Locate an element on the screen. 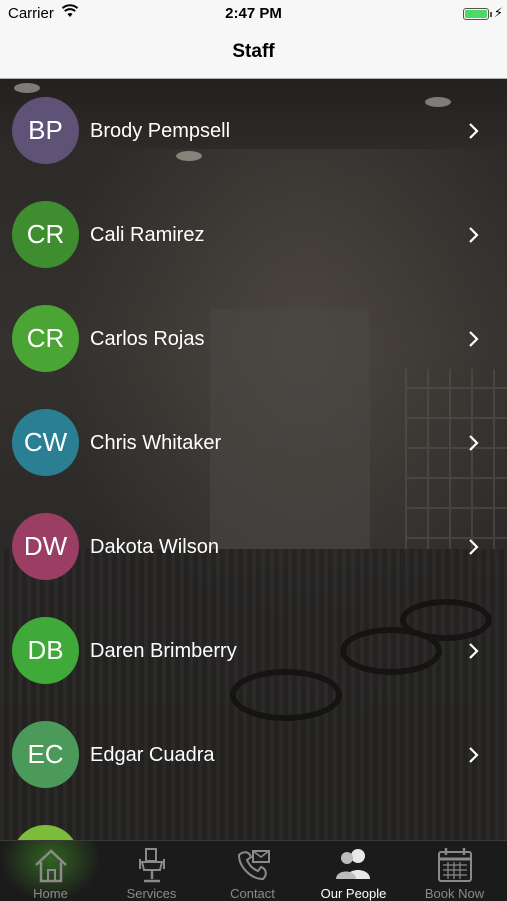  staff-name: Brody Pempsell is located at coordinates (160, 131).